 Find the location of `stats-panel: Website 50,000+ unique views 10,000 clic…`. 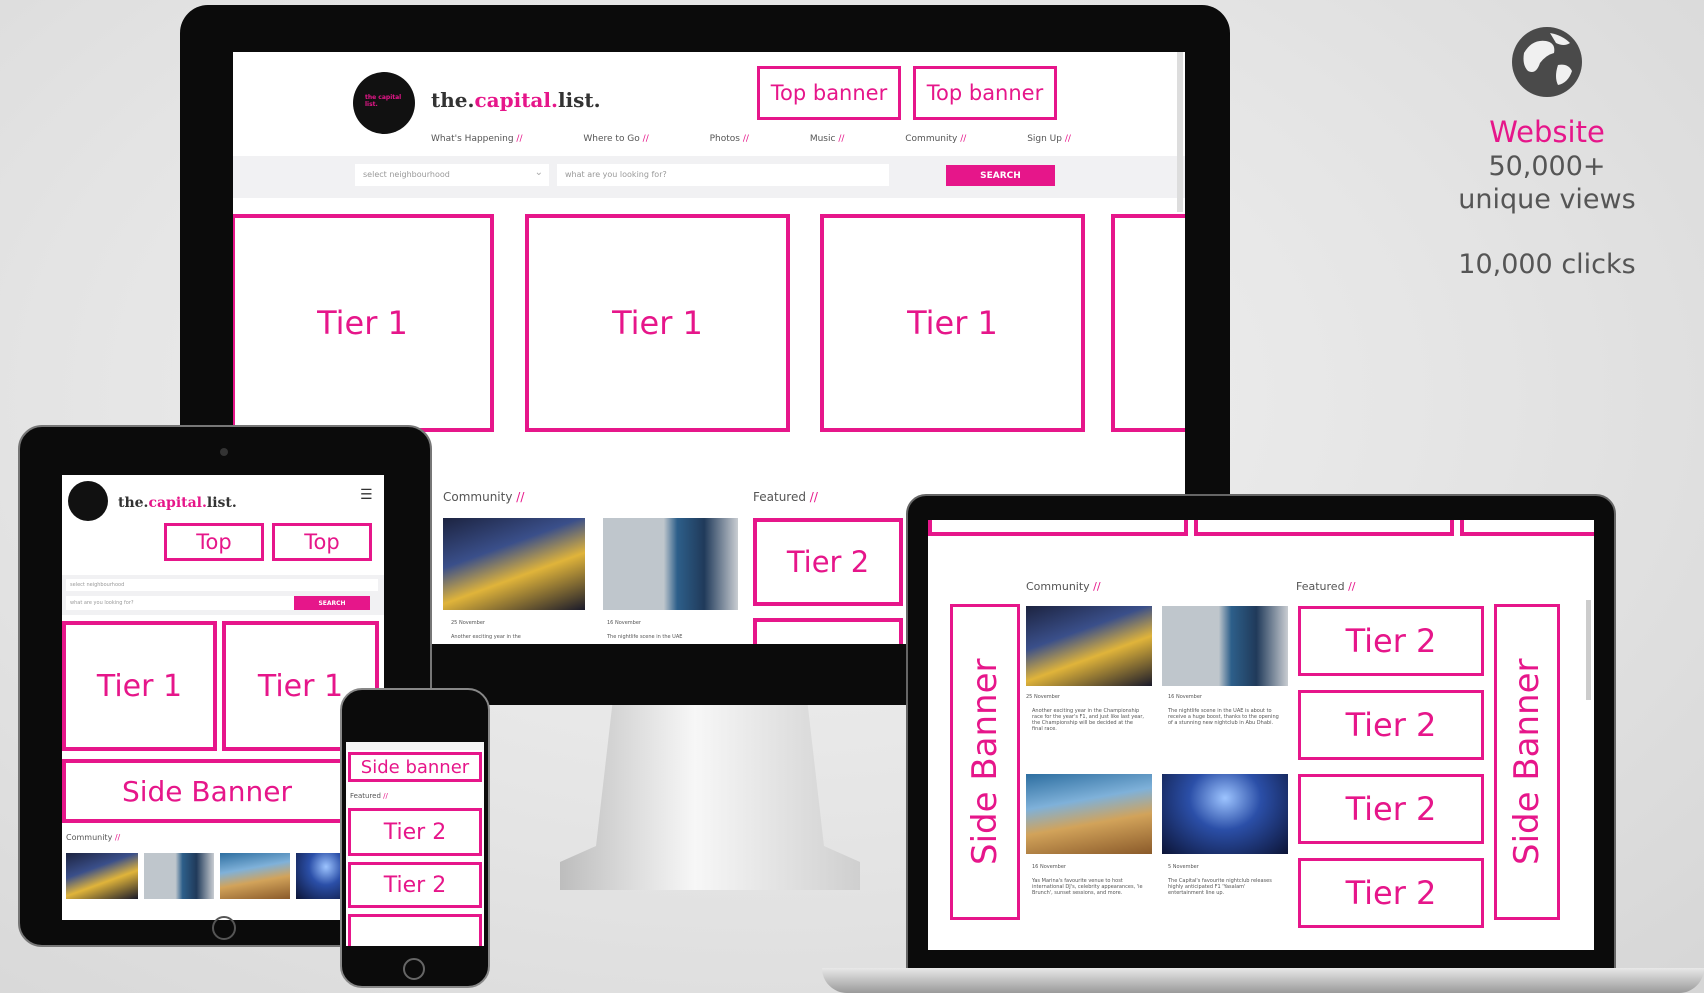

stats-panel: Website 50,000+ unique views 10,000 clic… is located at coordinates (1547, 165).